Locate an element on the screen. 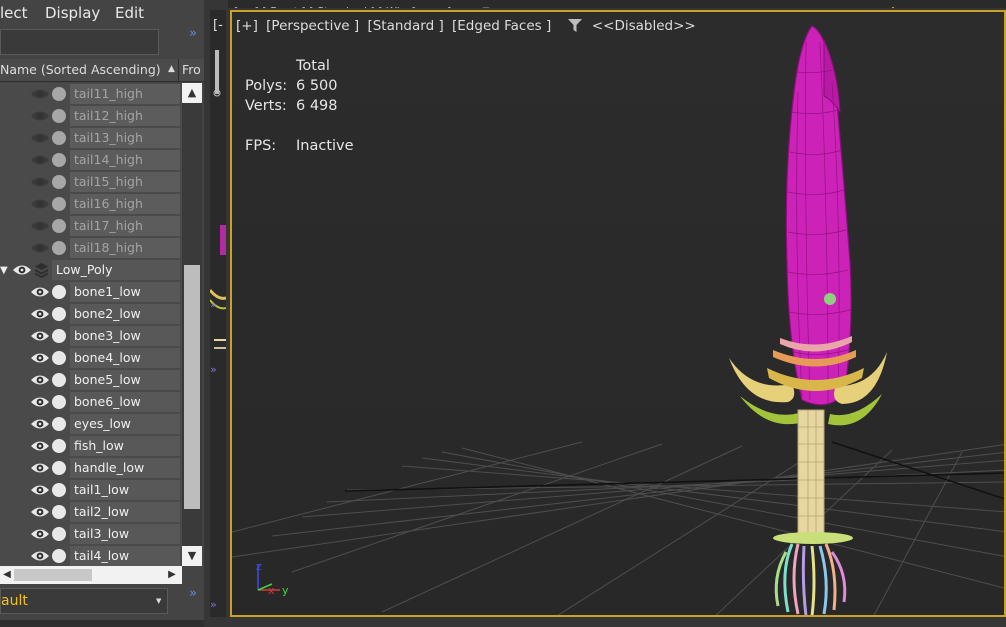  list-item: tail17_high is located at coordinates (91, 226).